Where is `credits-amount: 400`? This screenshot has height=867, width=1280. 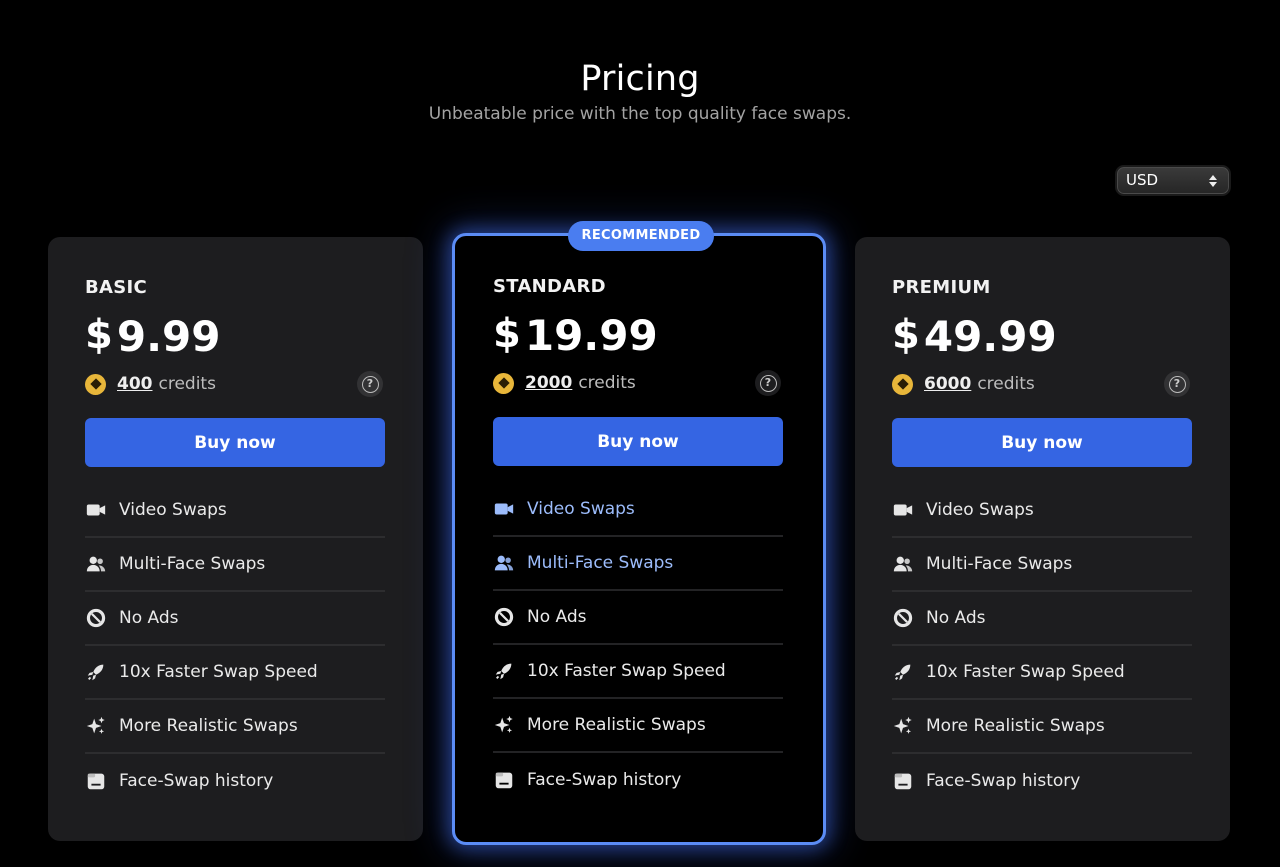 credits-amount: 400 is located at coordinates (135, 384).